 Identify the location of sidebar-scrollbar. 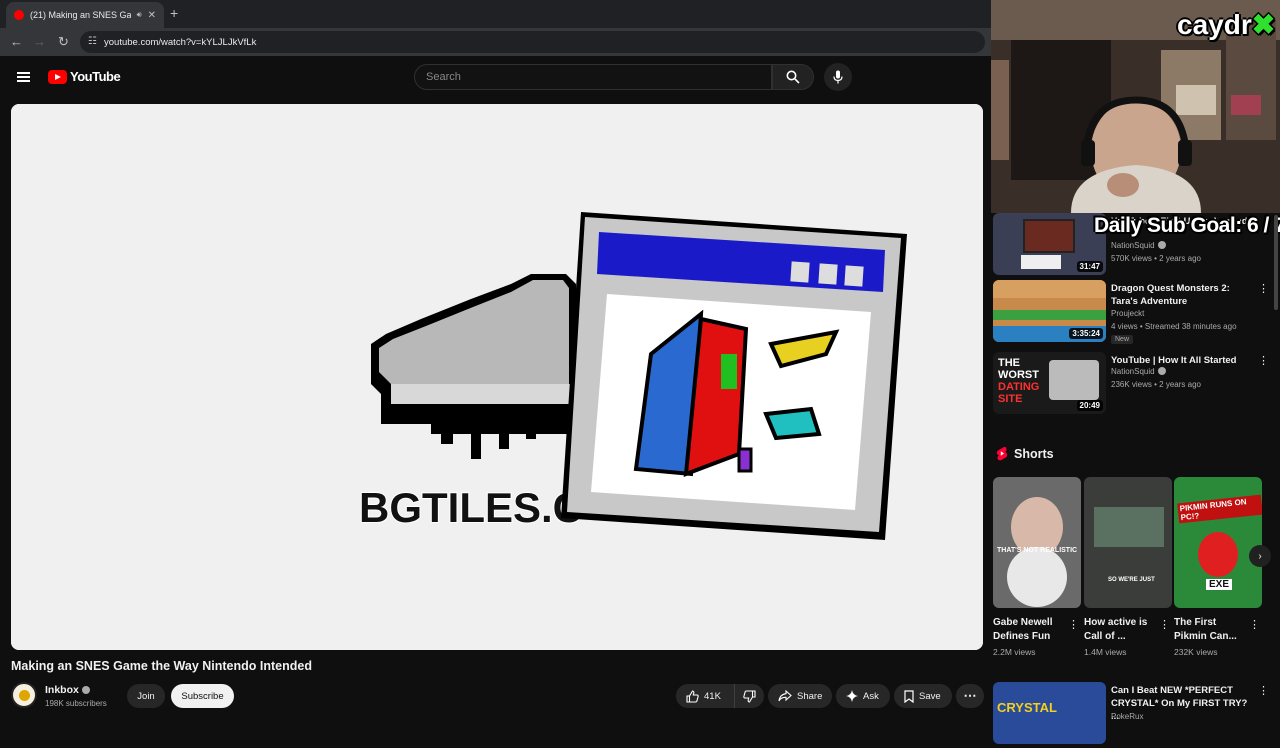
(1276, 262).